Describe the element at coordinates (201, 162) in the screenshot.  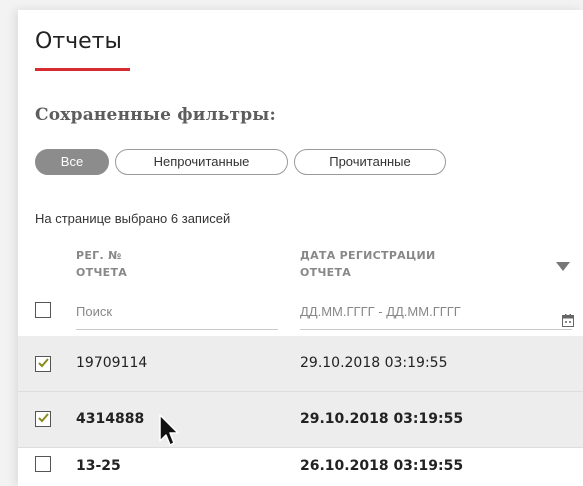
I see `filter-unread-button: Непрочитанные` at that location.